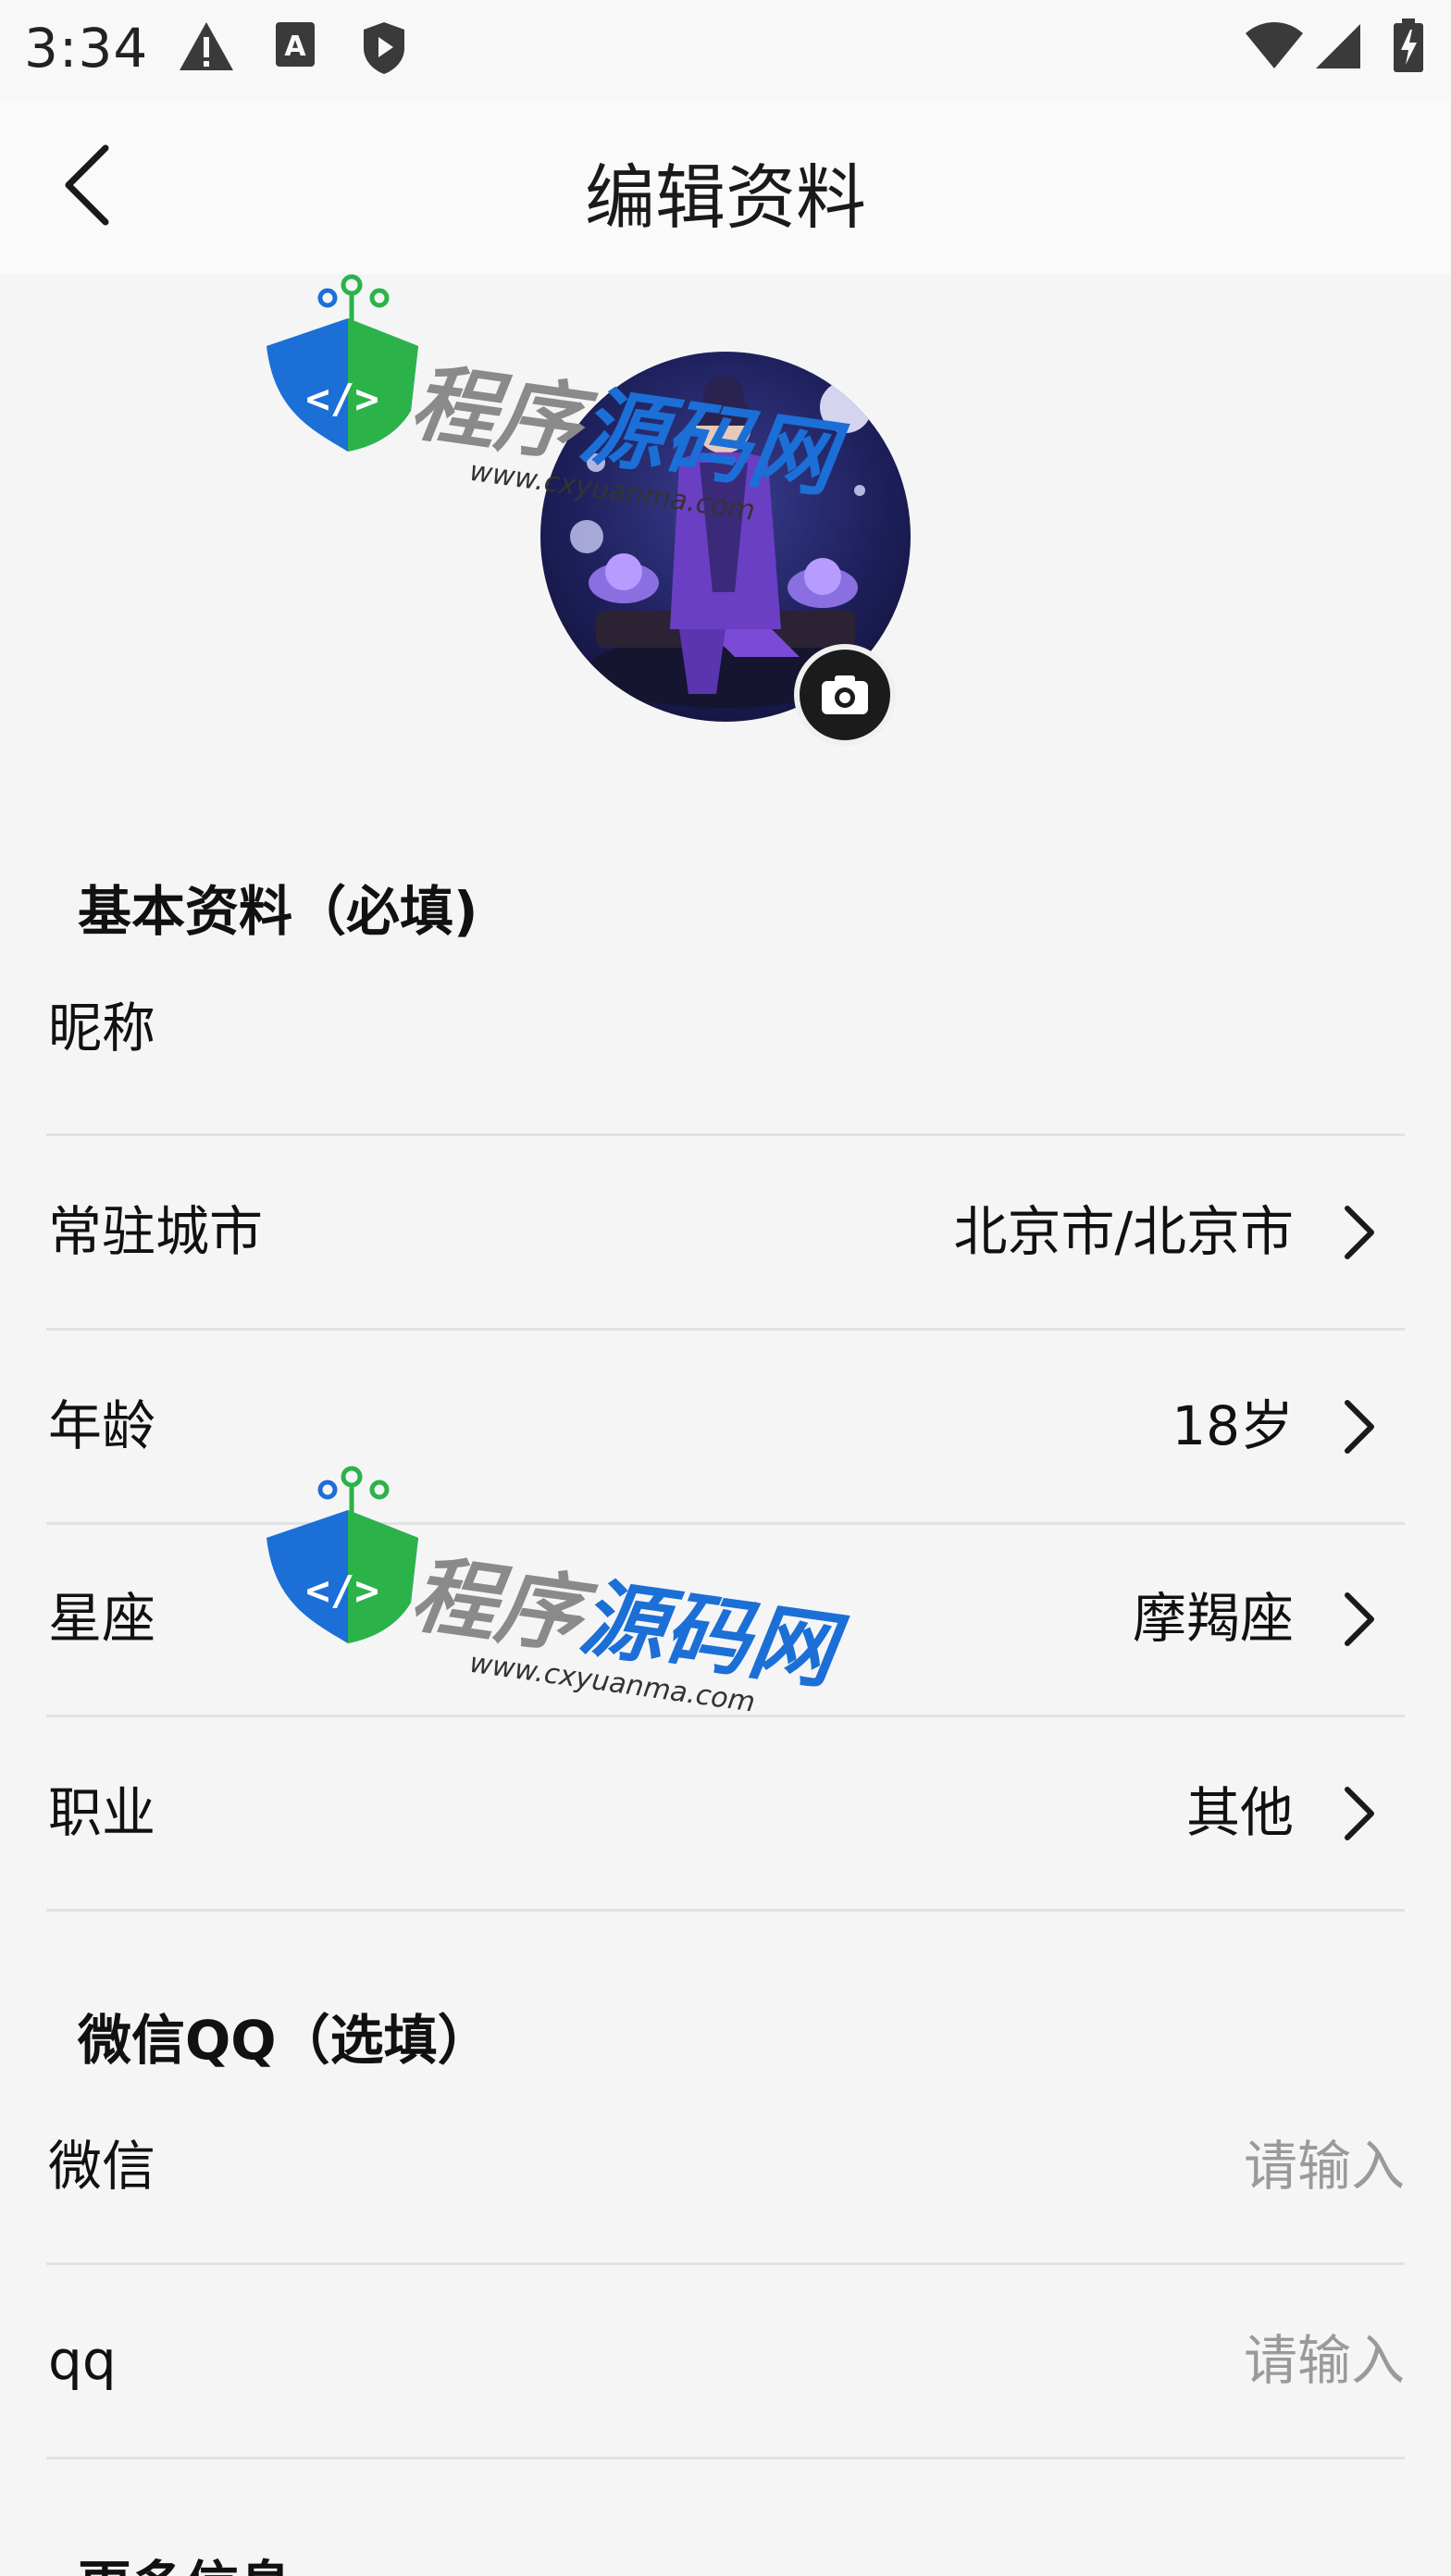 This screenshot has height=2576, width=1451. What do you see at coordinates (1233, 1426) in the screenshot?
I see `age-value: 18岁` at bounding box center [1233, 1426].